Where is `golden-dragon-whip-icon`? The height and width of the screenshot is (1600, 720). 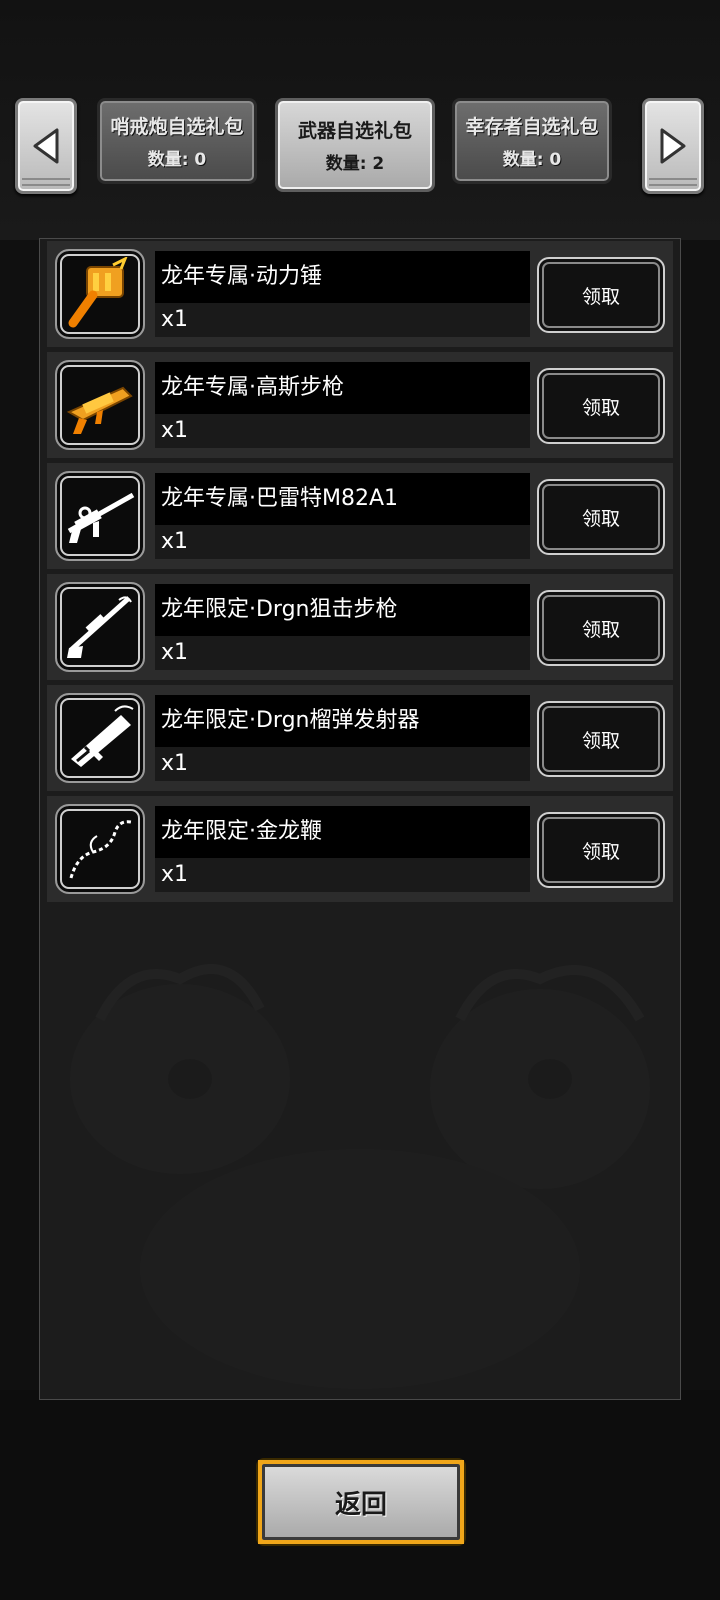
golden-dragon-whip-icon is located at coordinates (100, 849).